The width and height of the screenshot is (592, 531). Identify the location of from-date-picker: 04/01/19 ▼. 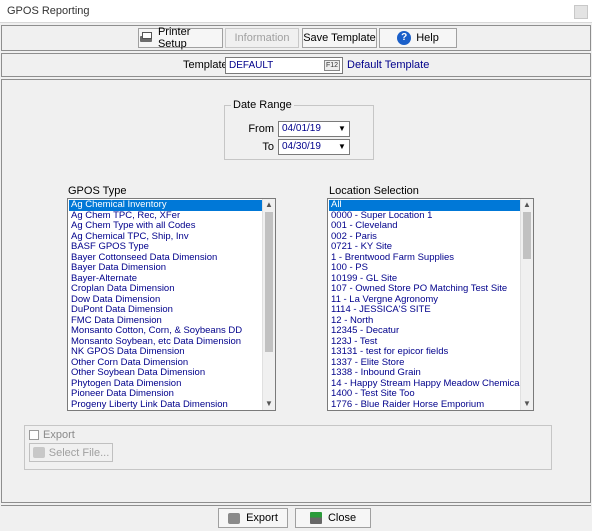
(314, 129).